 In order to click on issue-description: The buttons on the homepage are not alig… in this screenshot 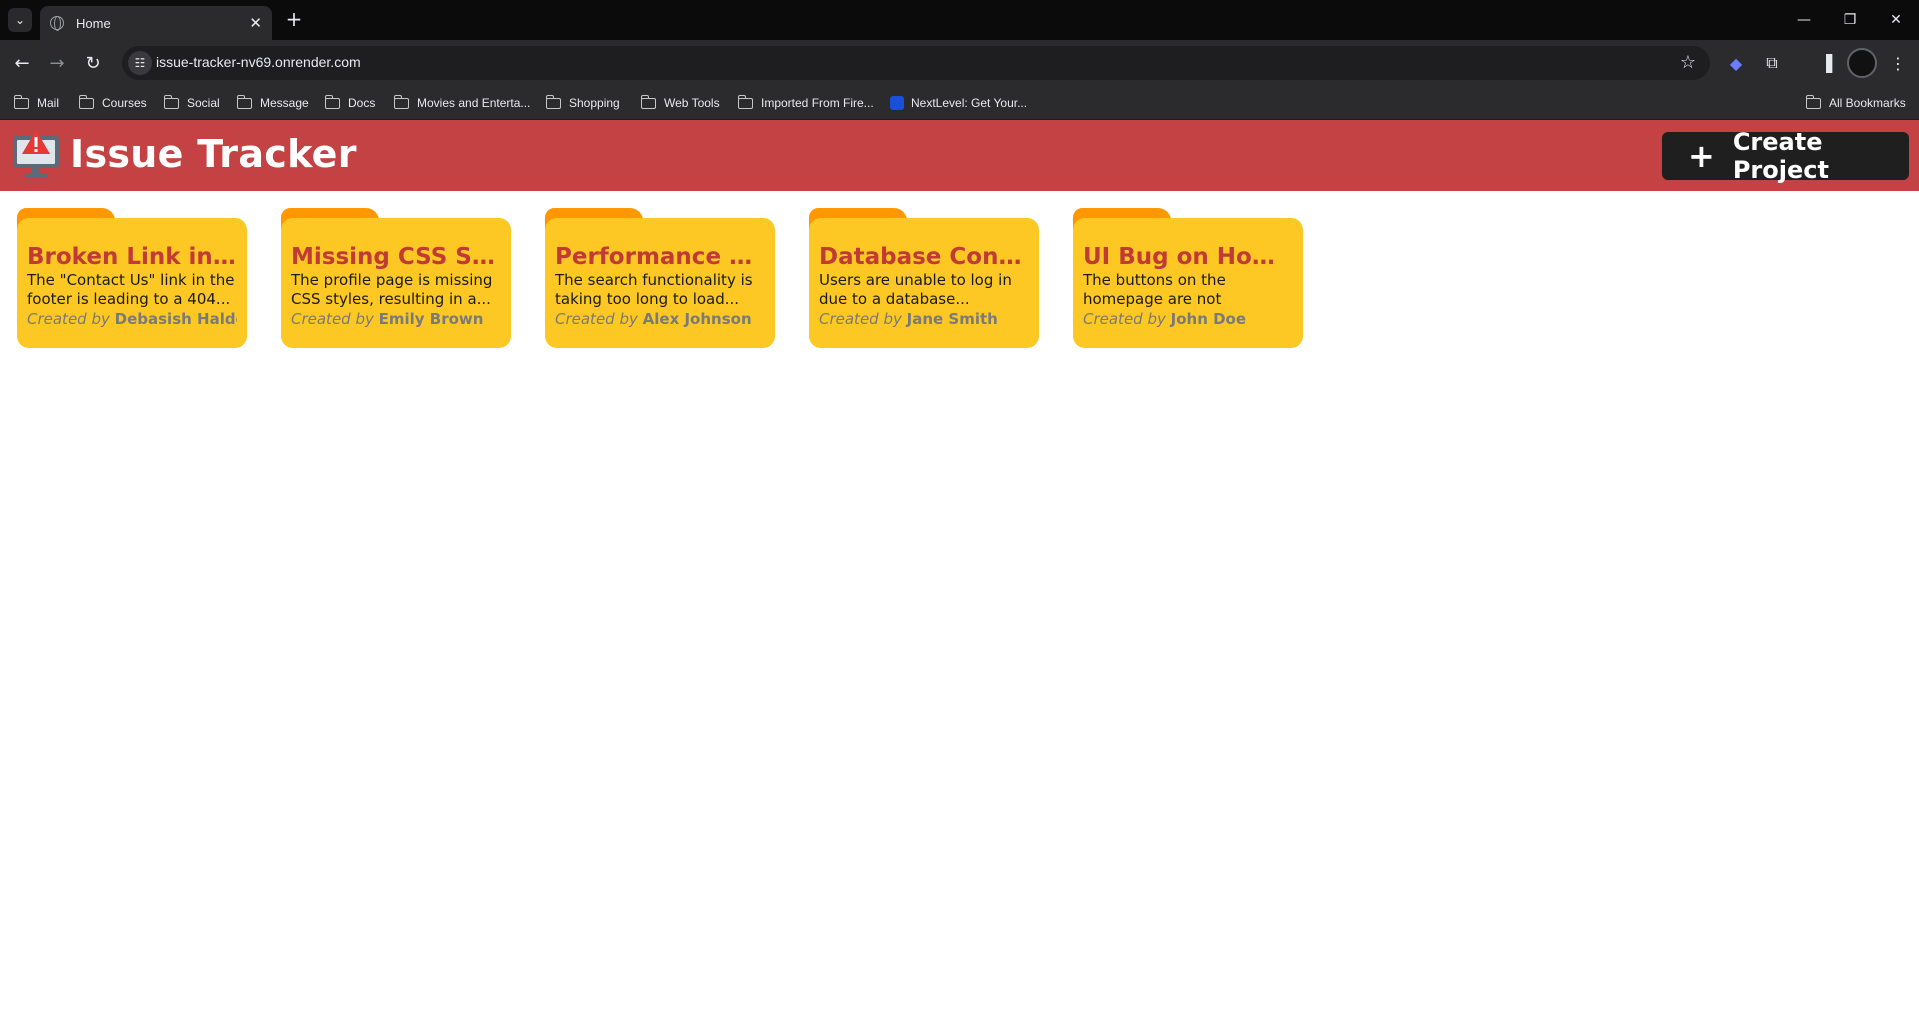, I will do `click(1154, 289)`.